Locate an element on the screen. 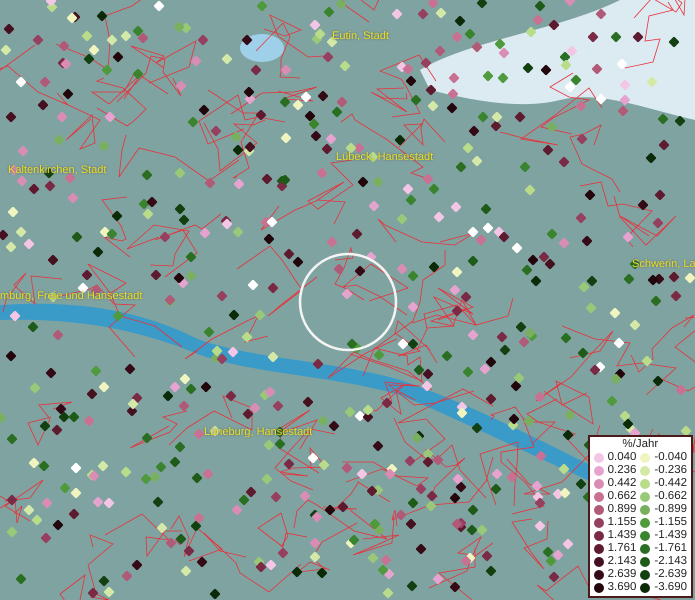 The width and height of the screenshot is (695, 600). legend-value: 0.442 is located at coordinates (622, 483).